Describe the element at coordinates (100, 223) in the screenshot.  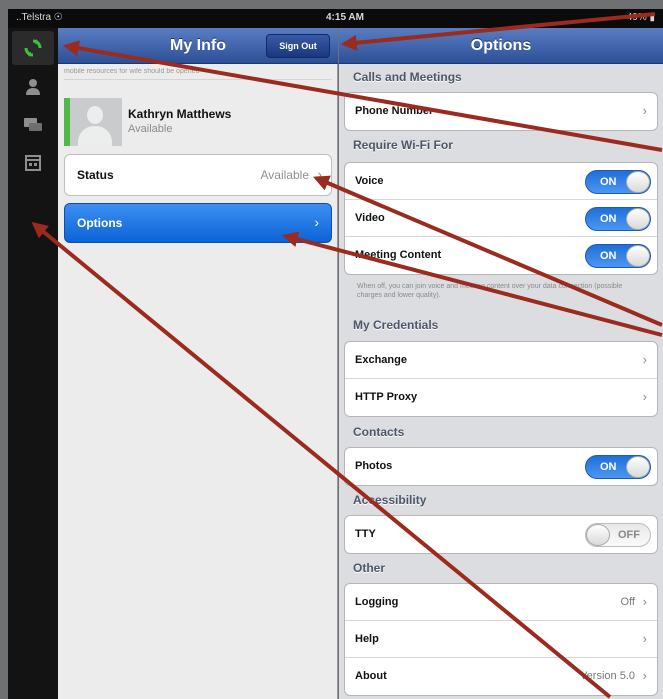
I see `options-label: Options` at that location.